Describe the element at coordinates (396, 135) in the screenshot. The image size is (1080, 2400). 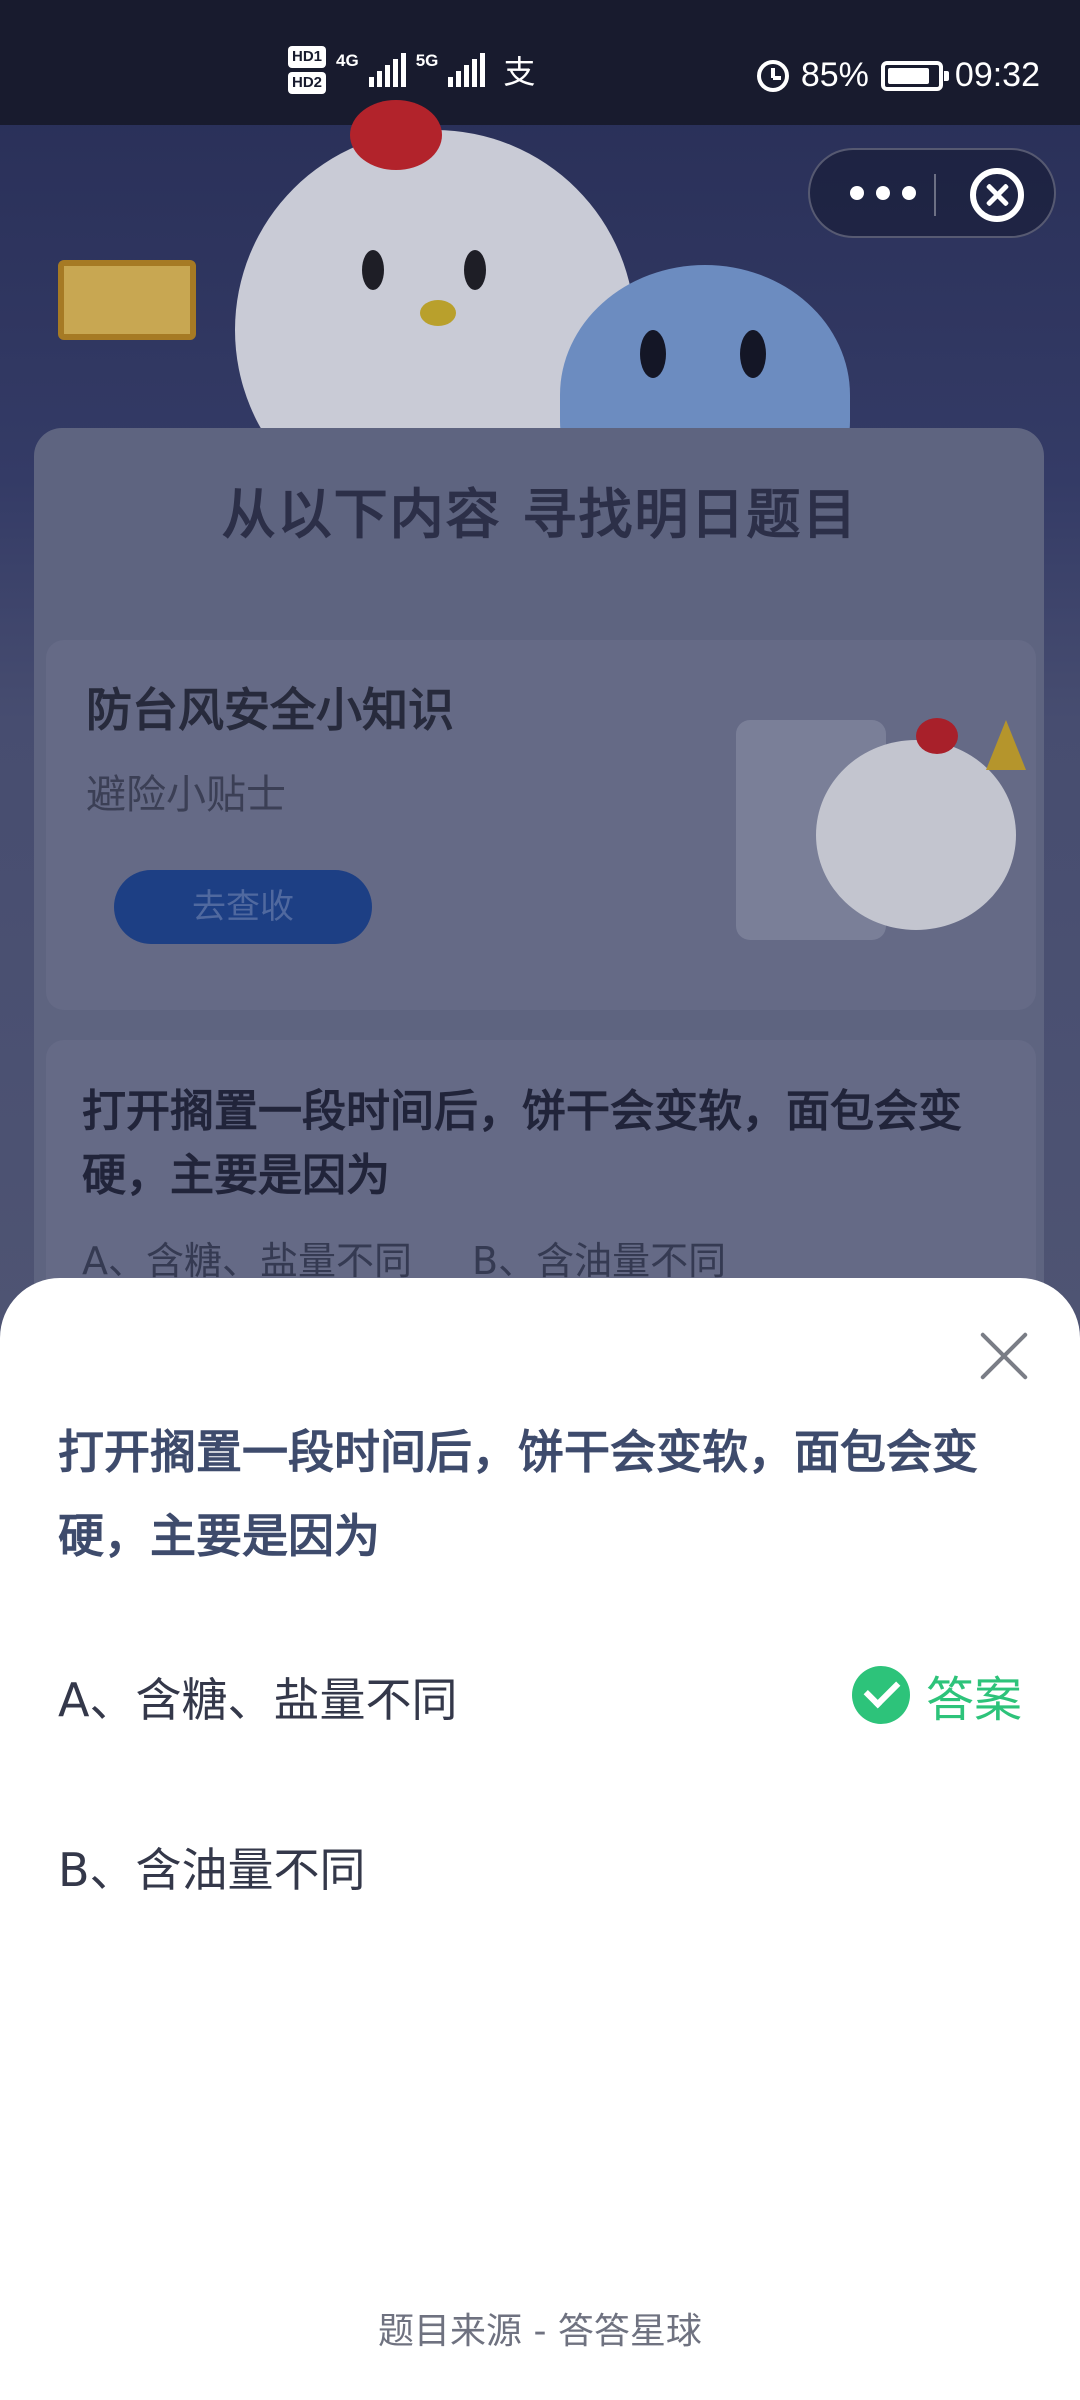
I see `chick-comb` at that location.